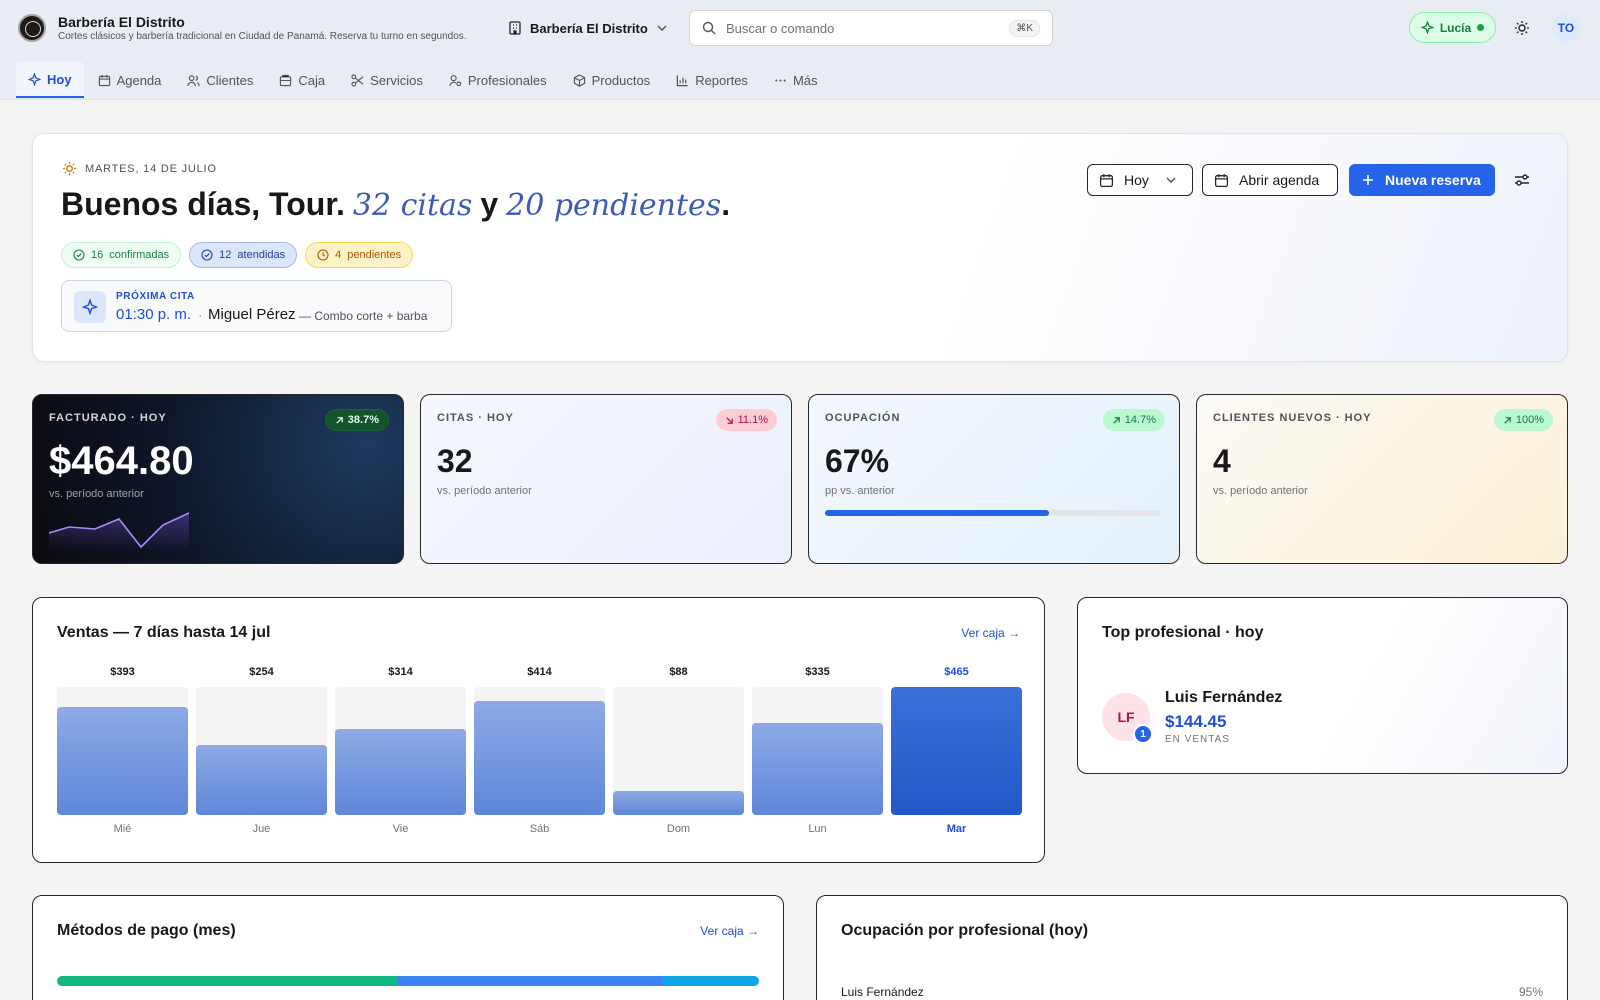 The height and width of the screenshot is (1000, 1600). What do you see at coordinates (302, 80) in the screenshot?
I see `nav-item-caja: Caja` at bounding box center [302, 80].